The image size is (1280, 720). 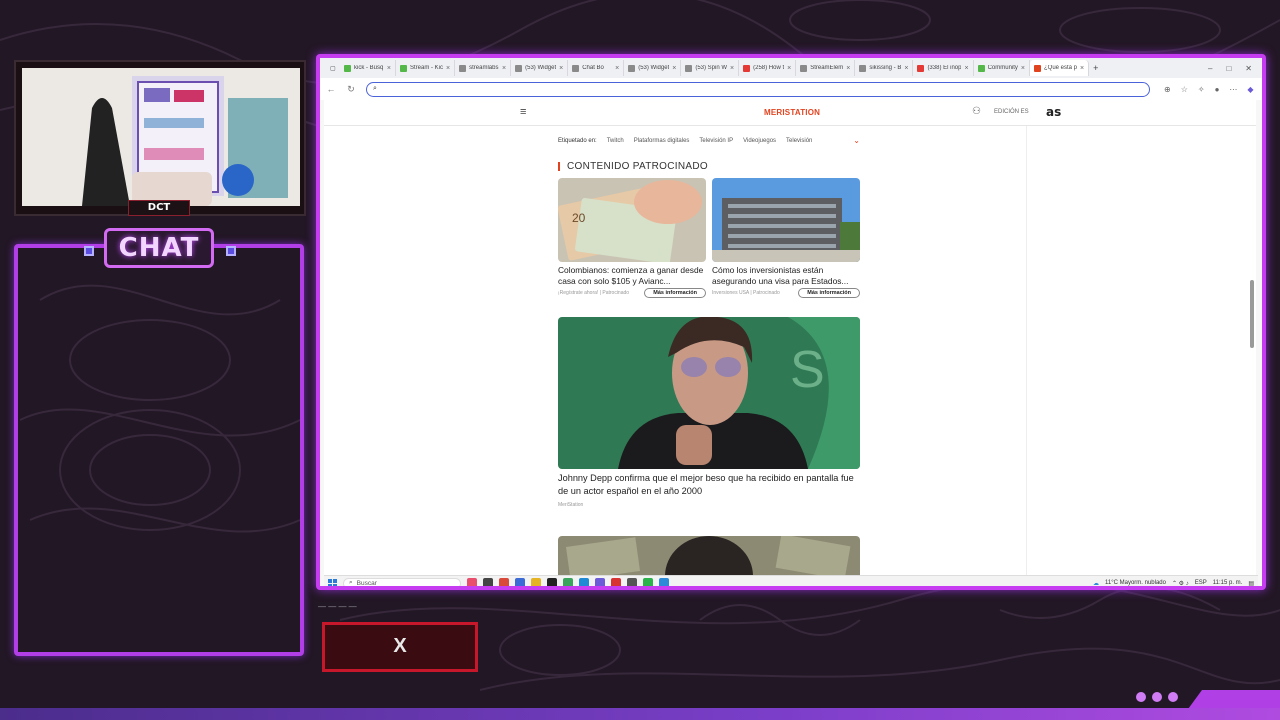 I want to click on column-divider, so click(x=1026, y=350).